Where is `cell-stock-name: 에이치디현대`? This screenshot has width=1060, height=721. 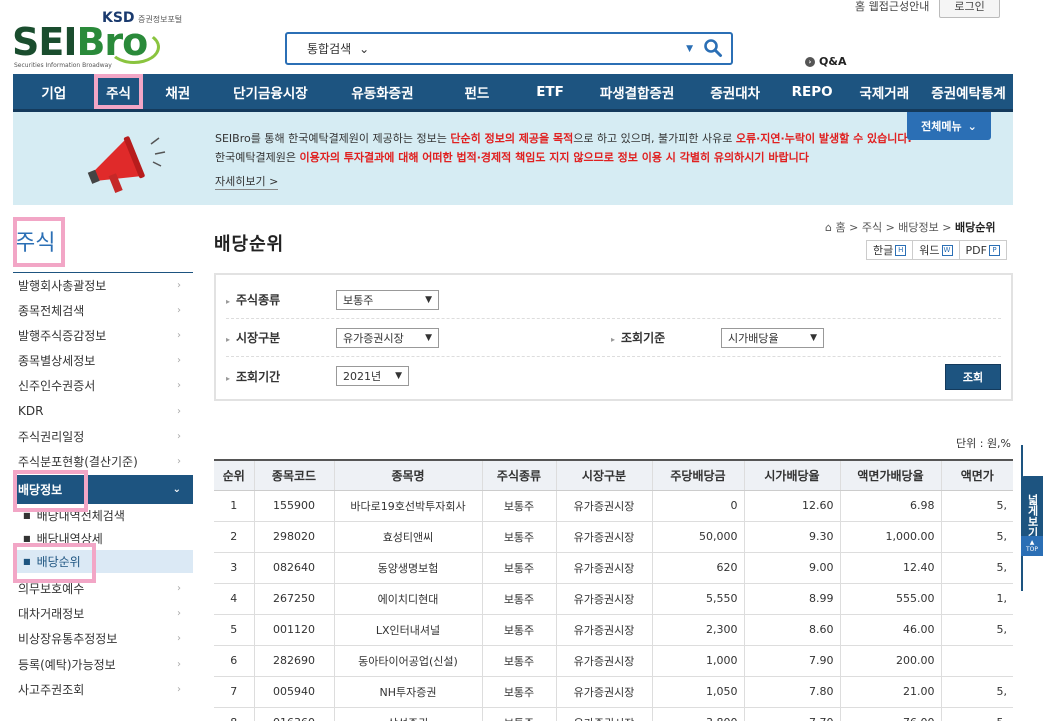
cell-stock-name: 에이치디현대 is located at coordinates (407, 599).